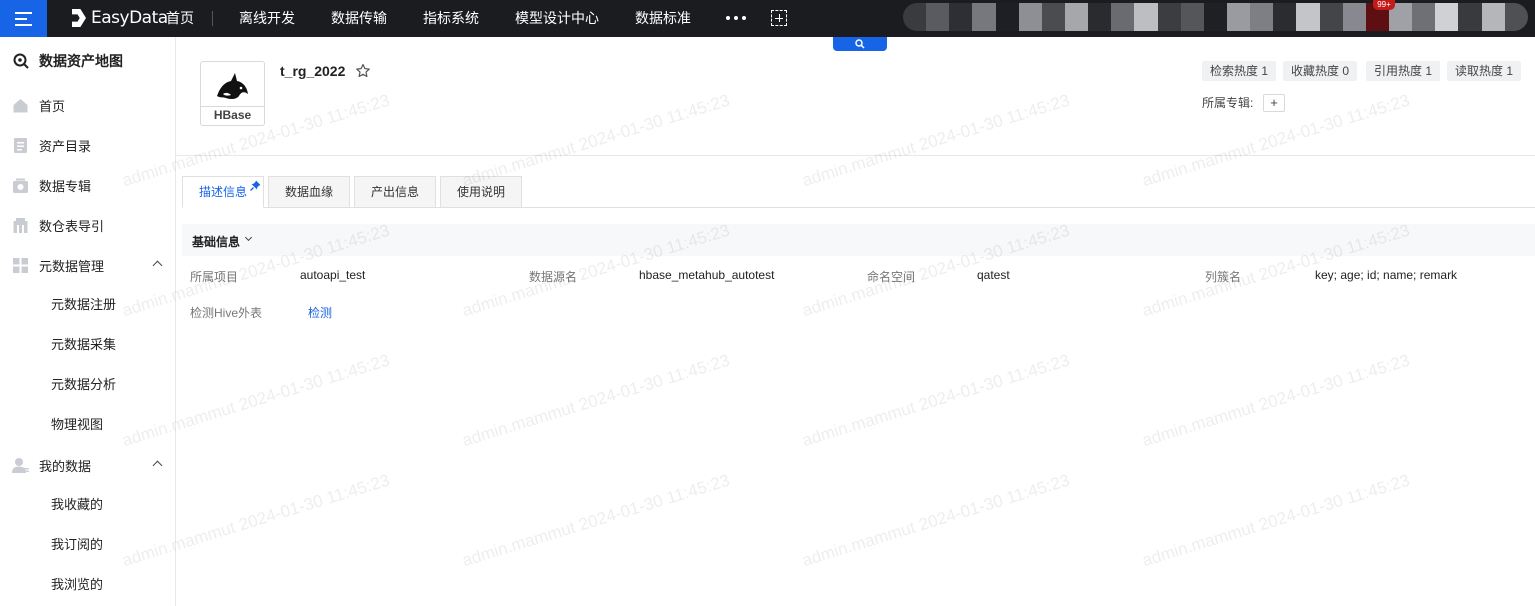 This screenshot has height=606, width=1535. I want to click on hbase-logo: HBase, so click(232, 93).